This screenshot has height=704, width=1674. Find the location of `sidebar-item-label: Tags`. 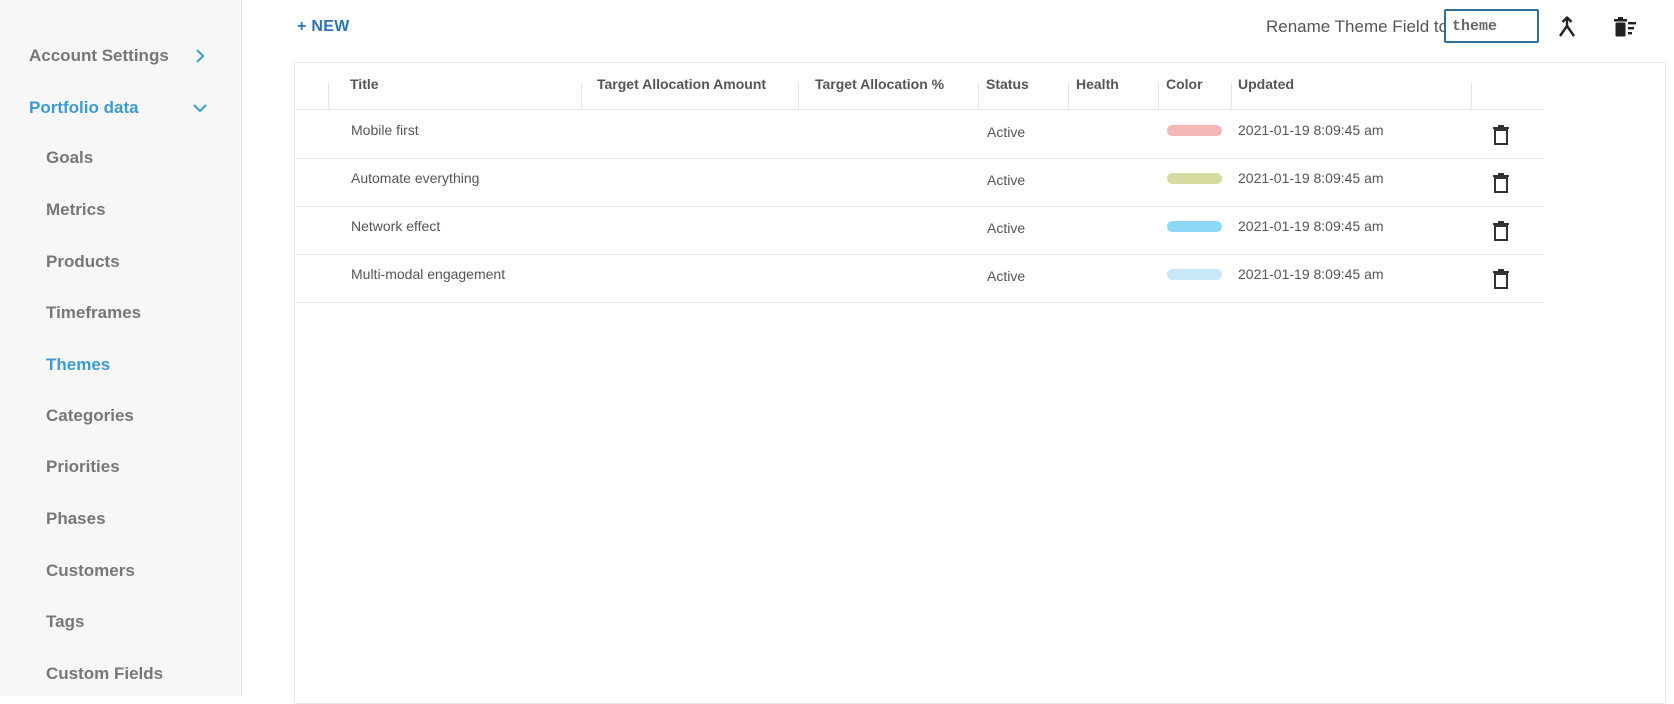

sidebar-item-label: Tags is located at coordinates (65, 621).